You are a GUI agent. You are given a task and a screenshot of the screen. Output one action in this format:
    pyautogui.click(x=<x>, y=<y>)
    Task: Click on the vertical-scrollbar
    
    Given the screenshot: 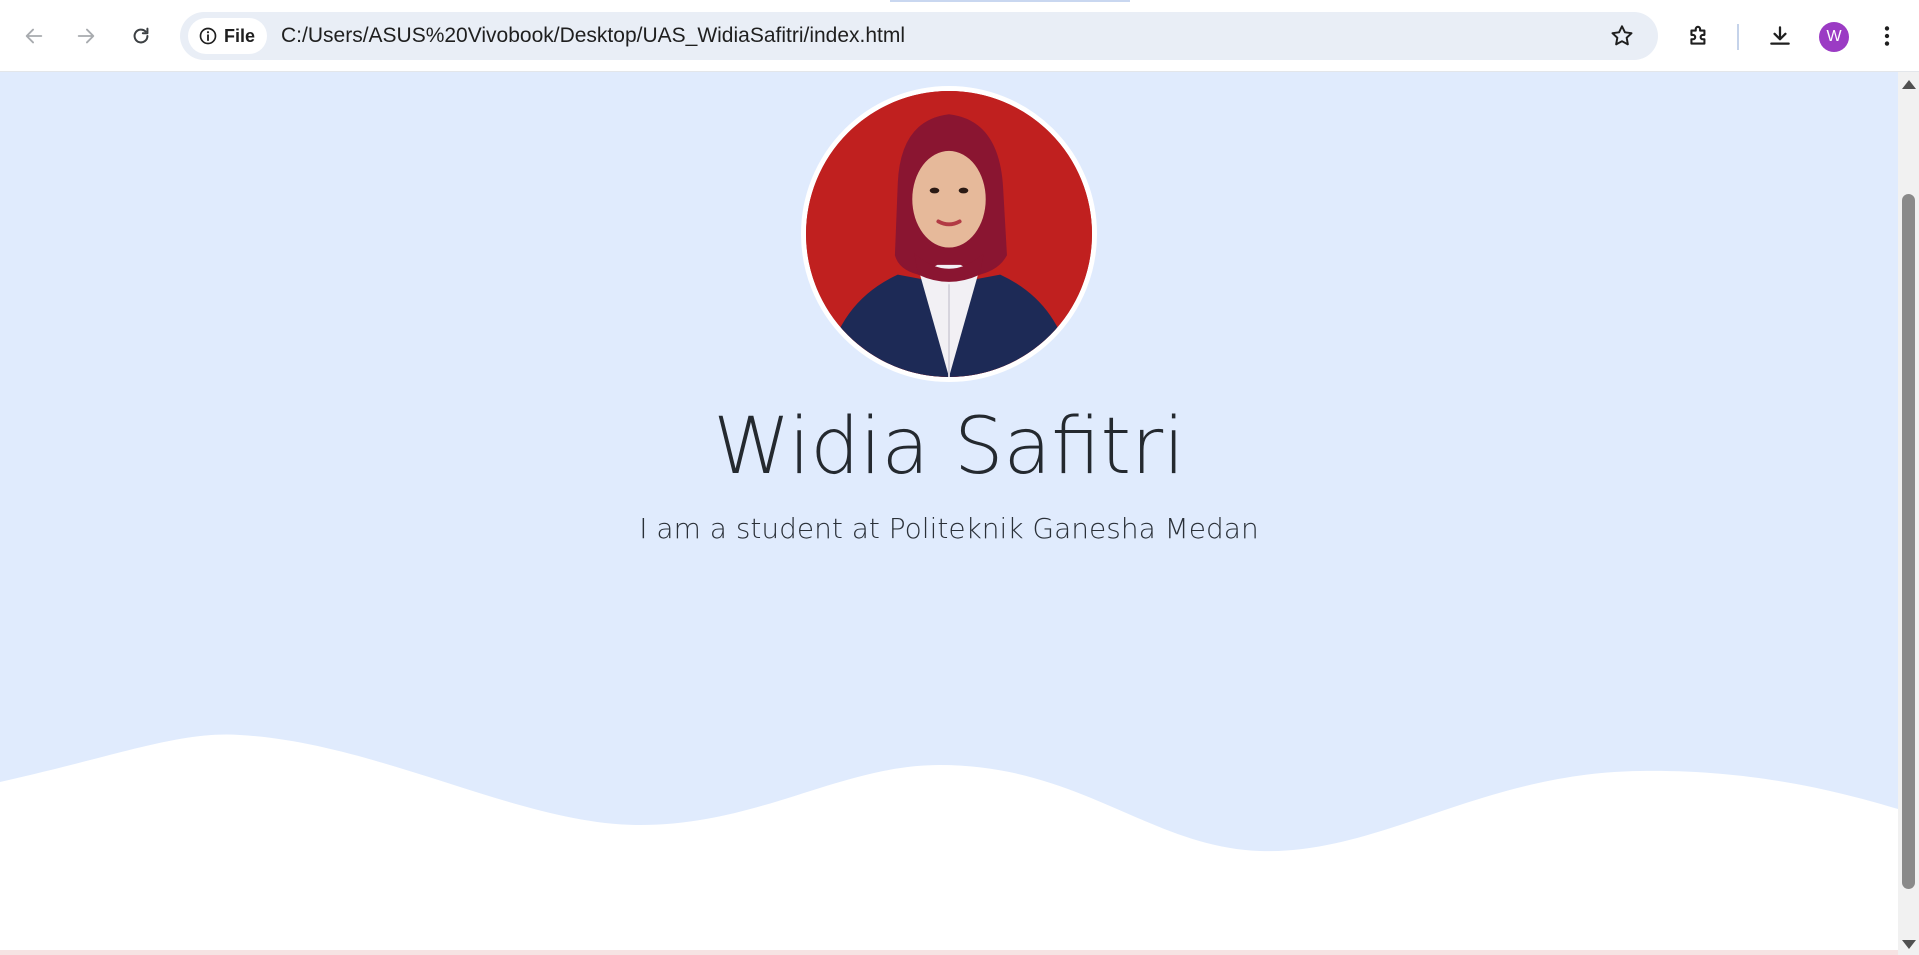 What is the action you would take?
    pyautogui.click(x=1908, y=513)
    